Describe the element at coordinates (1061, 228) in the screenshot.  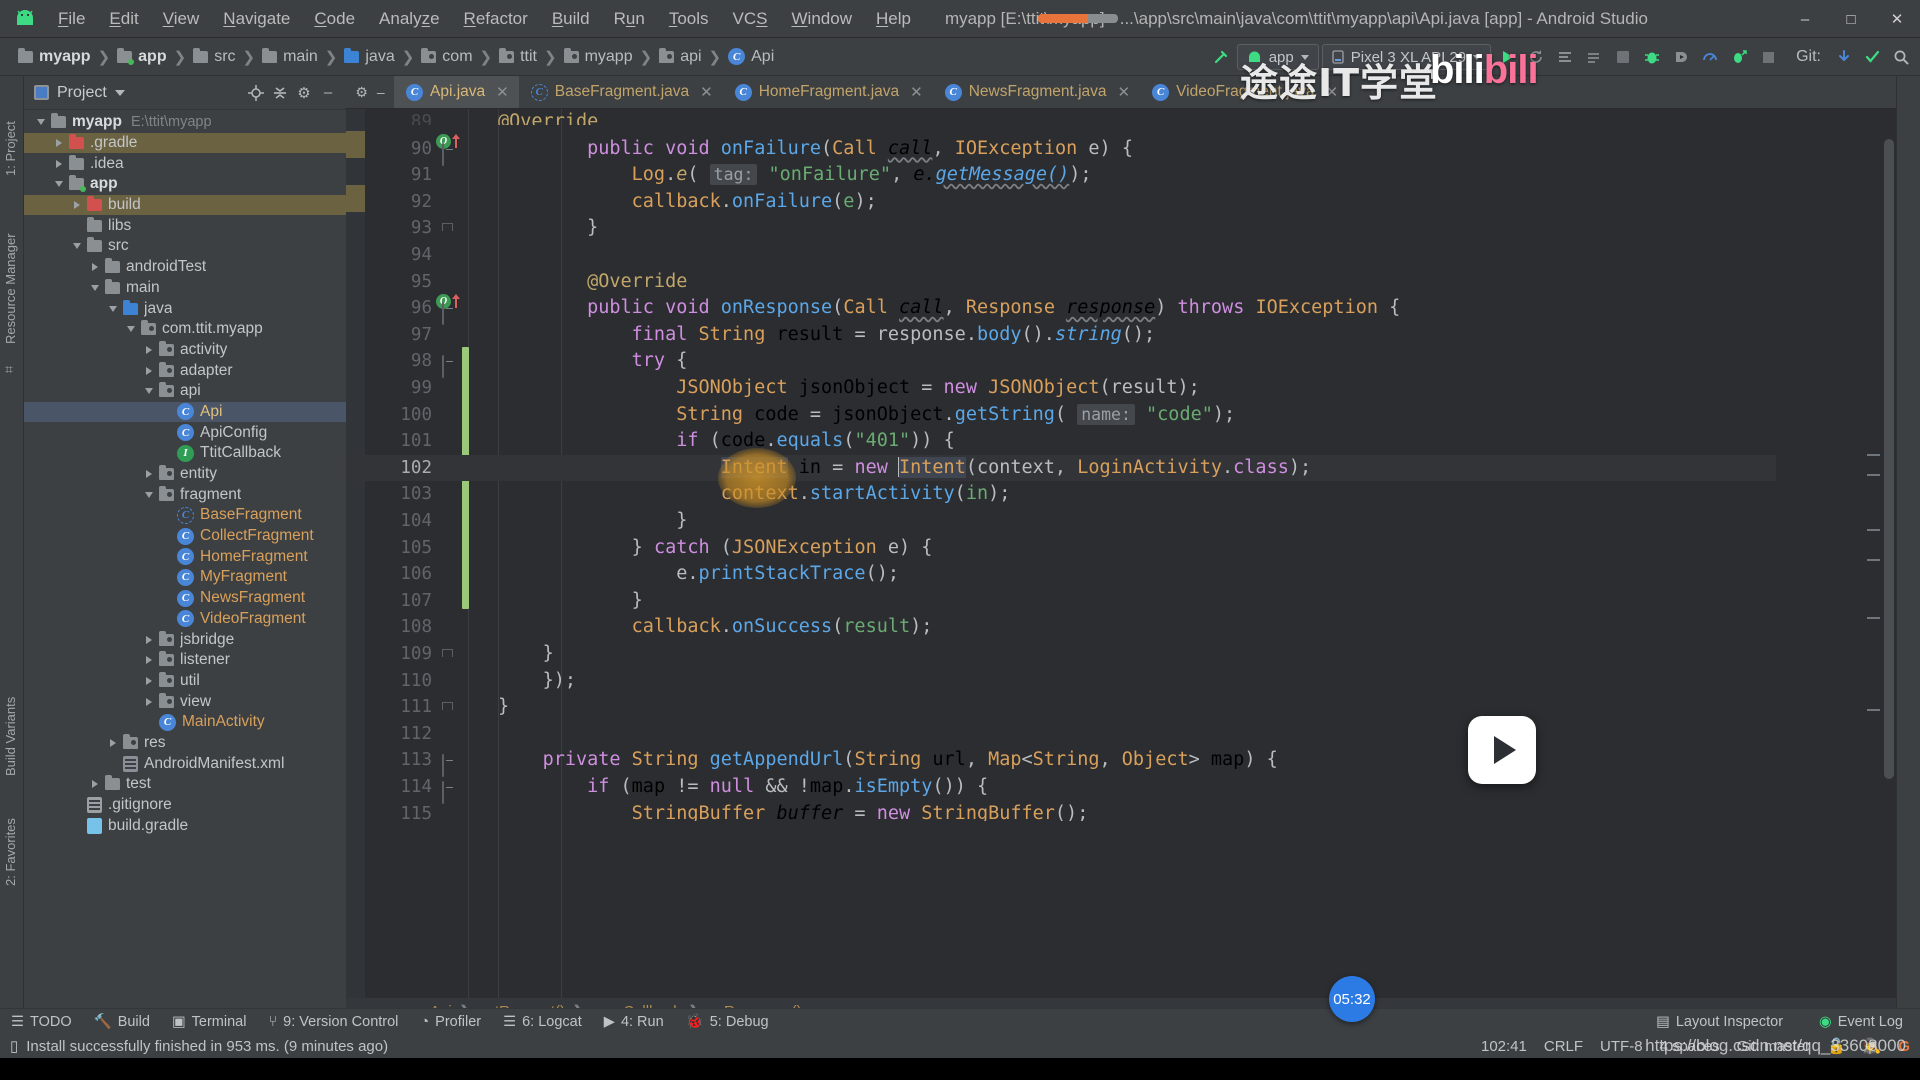
I see `code-line-93: 93 }` at that location.